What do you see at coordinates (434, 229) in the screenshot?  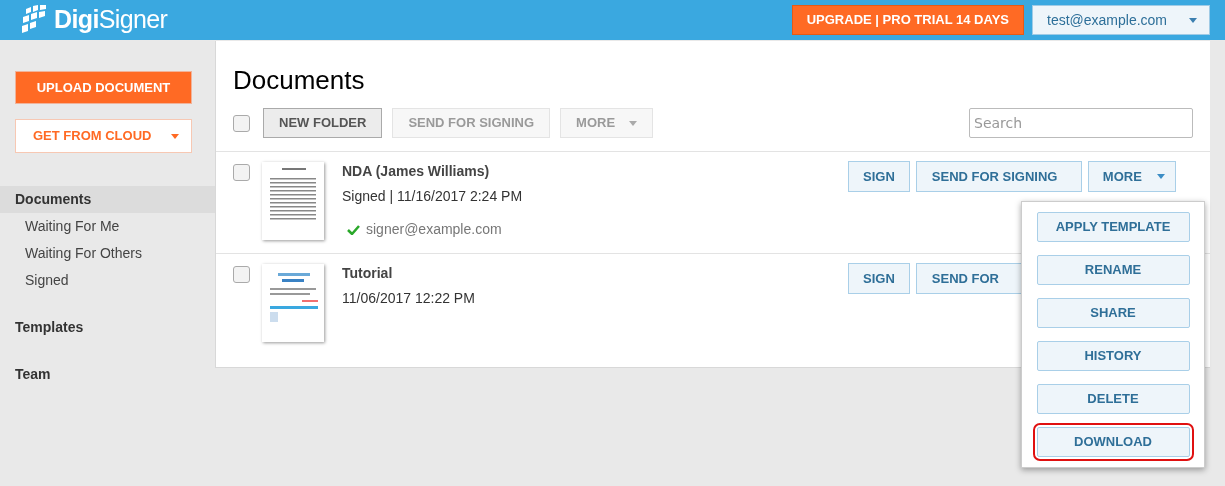 I see `signer-email: signer@example.com` at bounding box center [434, 229].